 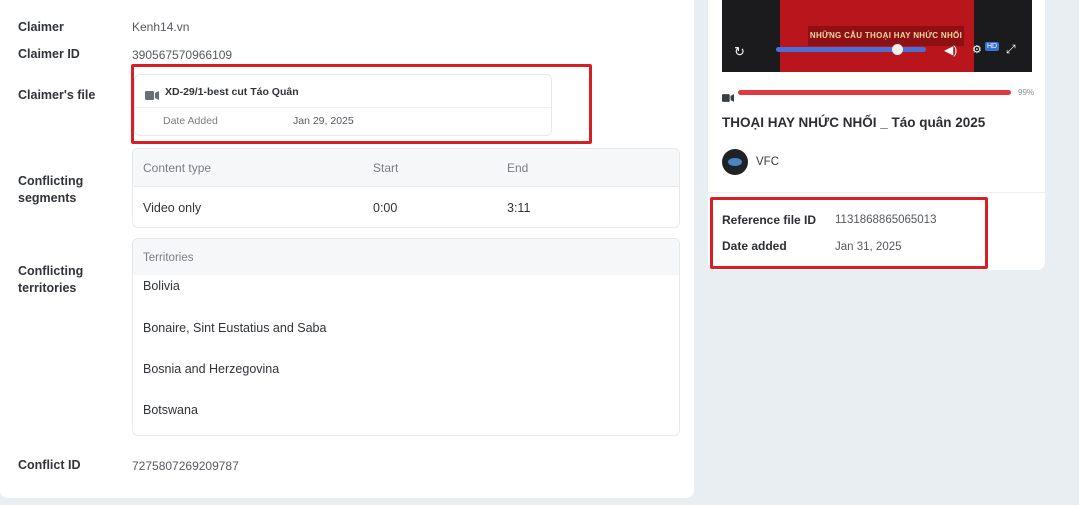 I want to click on territory-item: Bonaire, Sint Eustatius and Saba, so click(x=235, y=328).